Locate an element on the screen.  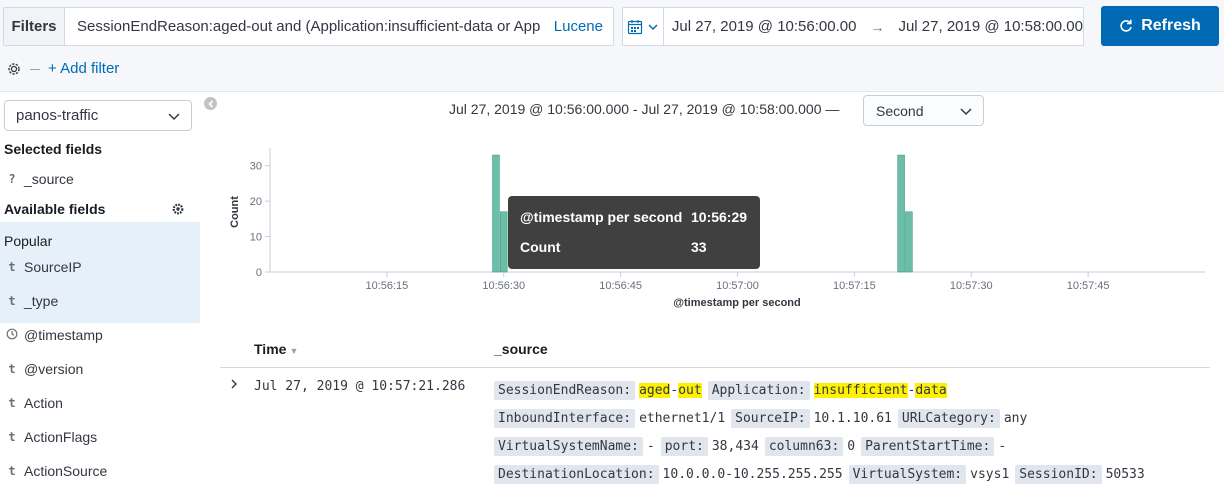
index-pattern-select: panos-traffic is located at coordinates (98, 115).